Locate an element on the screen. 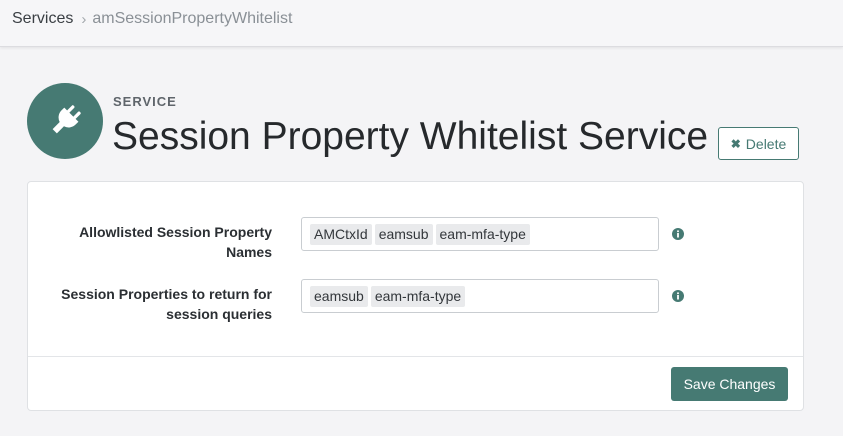 This screenshot has height=436, width=843. close-icon: ✖ is located at coordinates (735, 143).